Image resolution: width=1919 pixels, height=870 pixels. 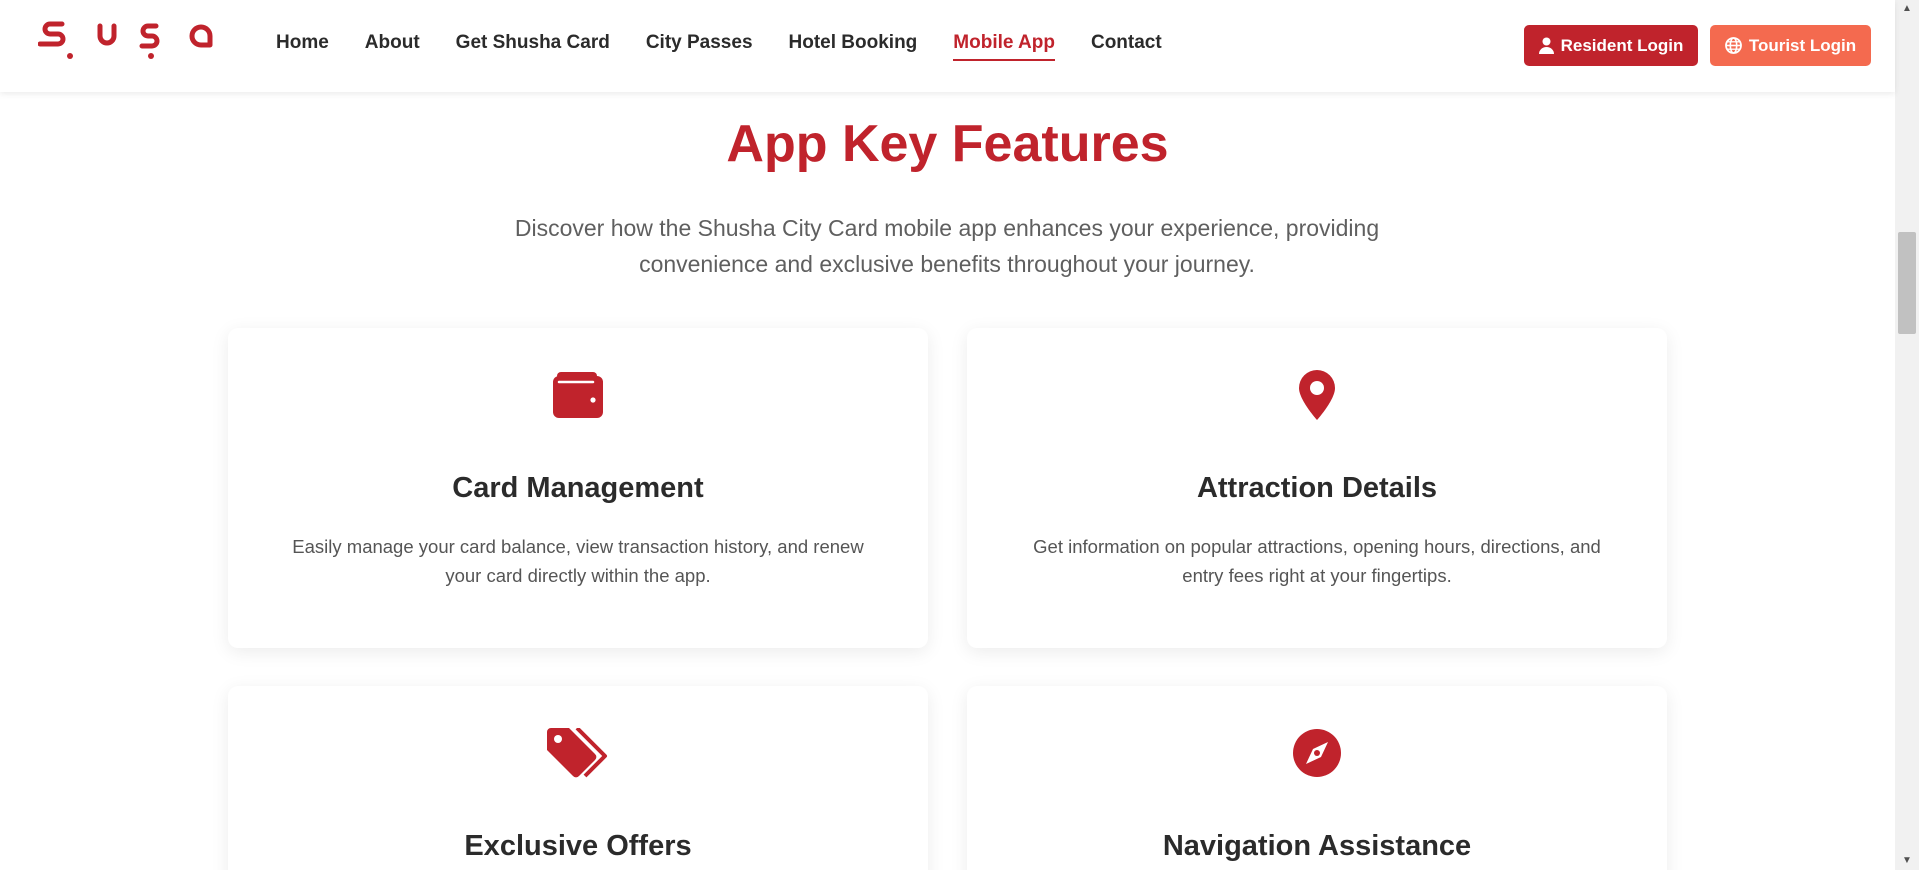 I want to click on resident-login-button: Resident Login, so click(x=1611, y=45).